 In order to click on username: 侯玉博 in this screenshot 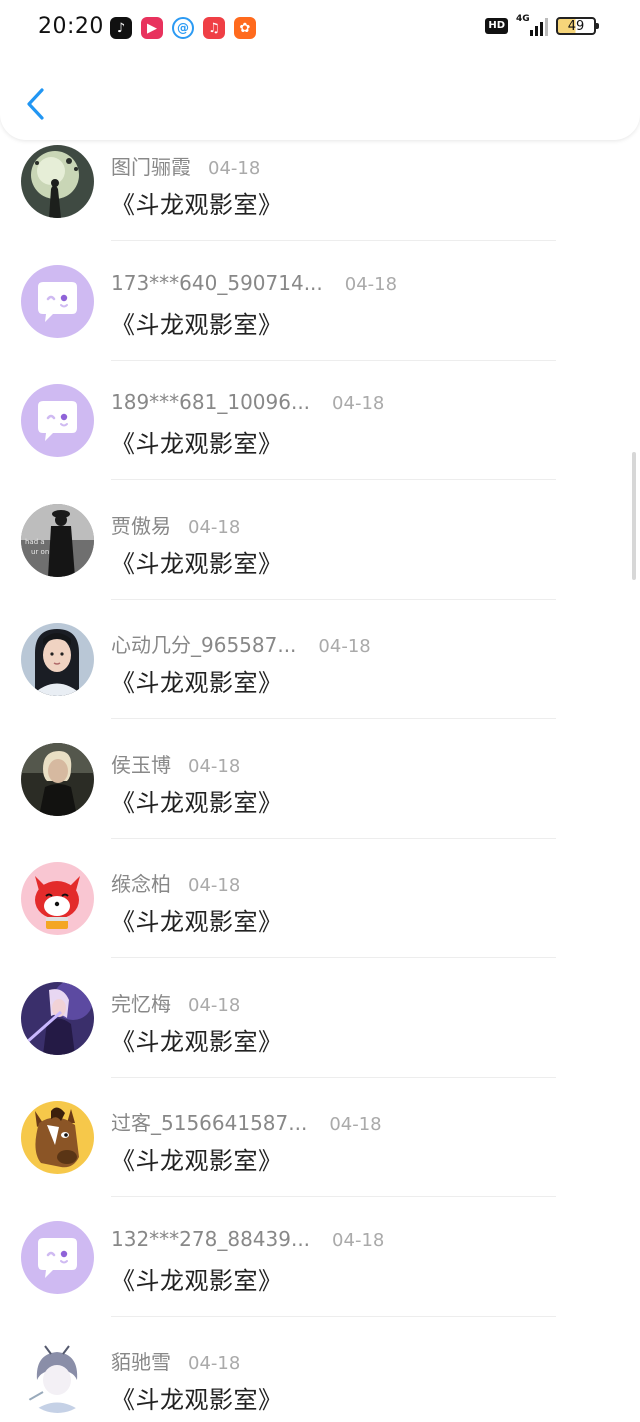, I will do `click(141, 763)`.